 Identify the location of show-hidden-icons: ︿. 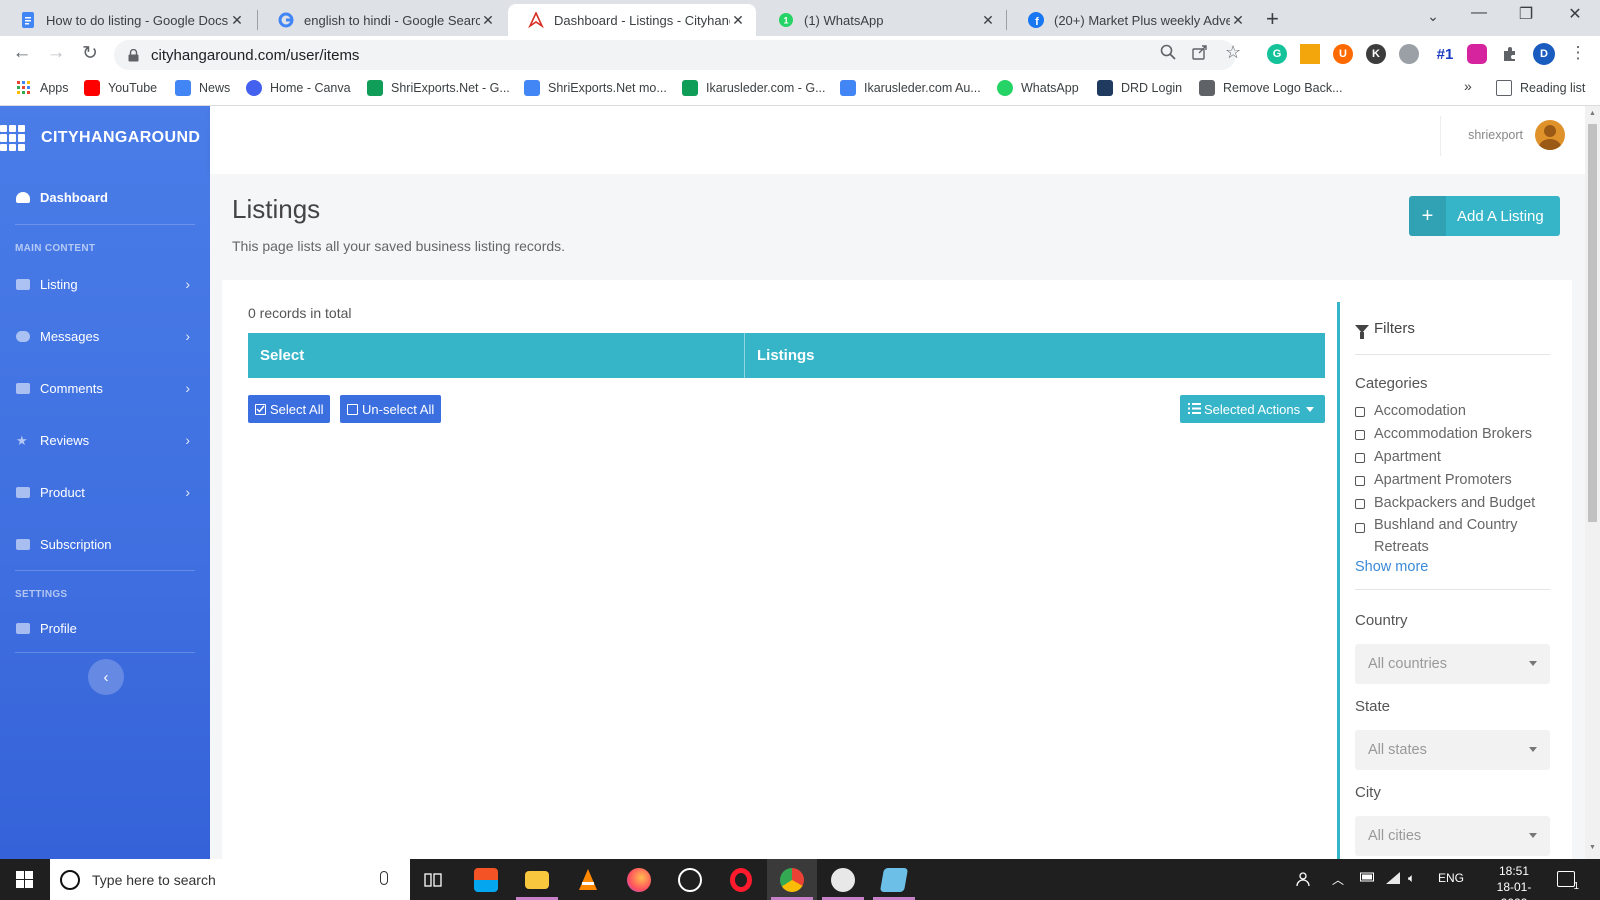
(1338, 879).